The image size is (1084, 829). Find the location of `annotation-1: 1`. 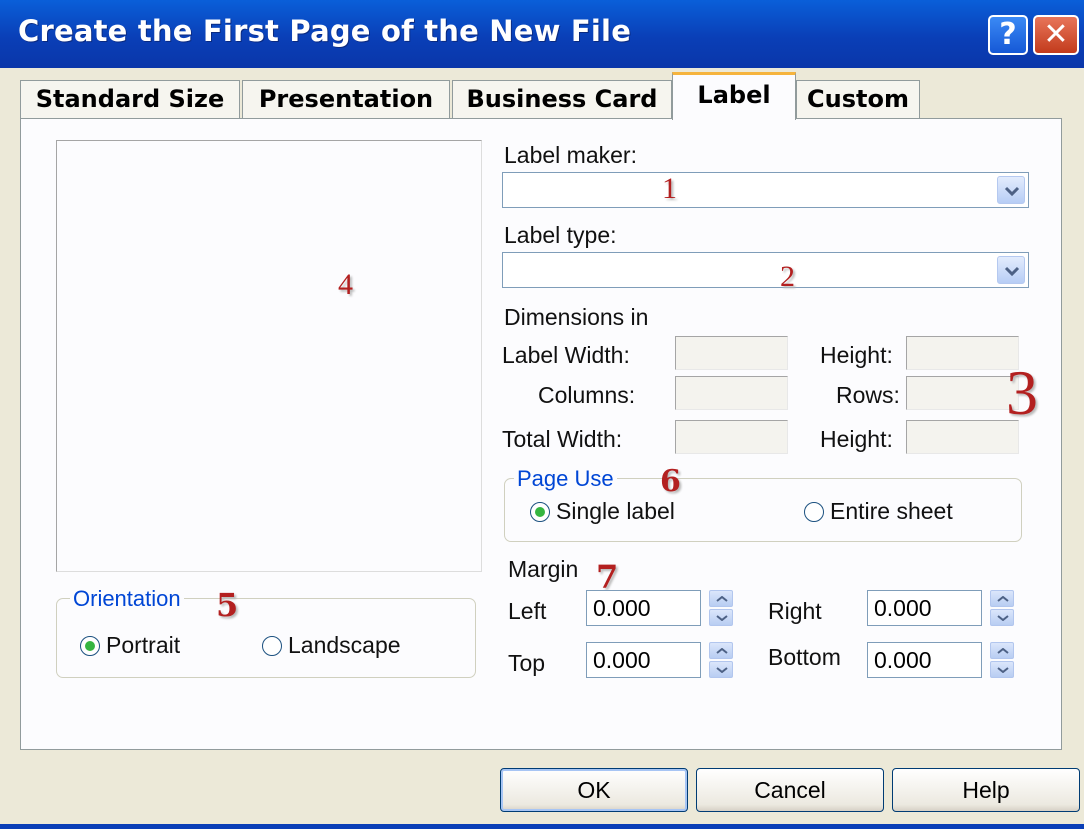

annotation-1: 1 is located at coordinates (669, 188).